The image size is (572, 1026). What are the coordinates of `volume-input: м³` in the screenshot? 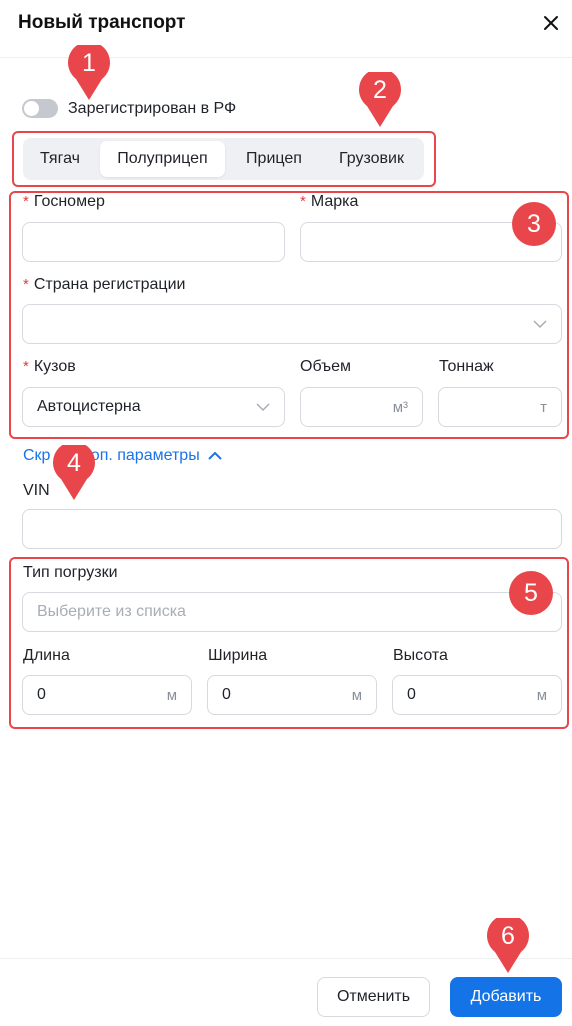 It's located at (361, 407).